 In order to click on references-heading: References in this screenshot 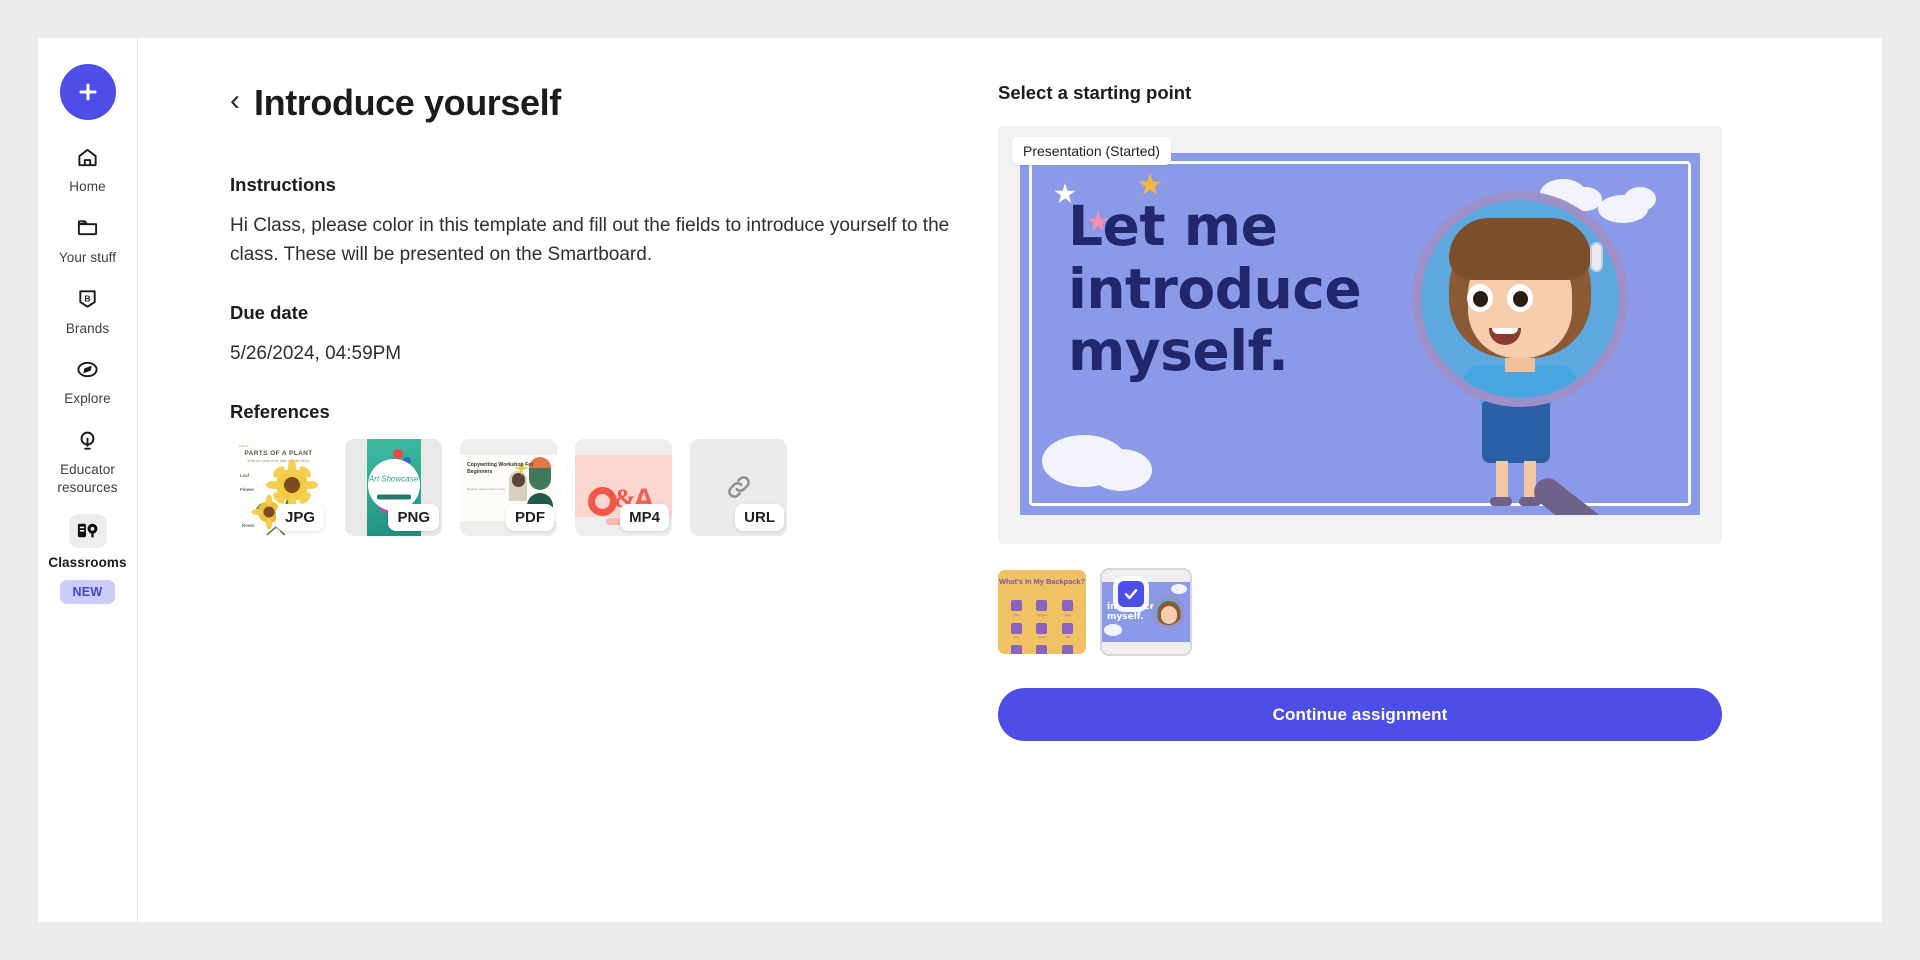, I will do `click(280, 411)`.